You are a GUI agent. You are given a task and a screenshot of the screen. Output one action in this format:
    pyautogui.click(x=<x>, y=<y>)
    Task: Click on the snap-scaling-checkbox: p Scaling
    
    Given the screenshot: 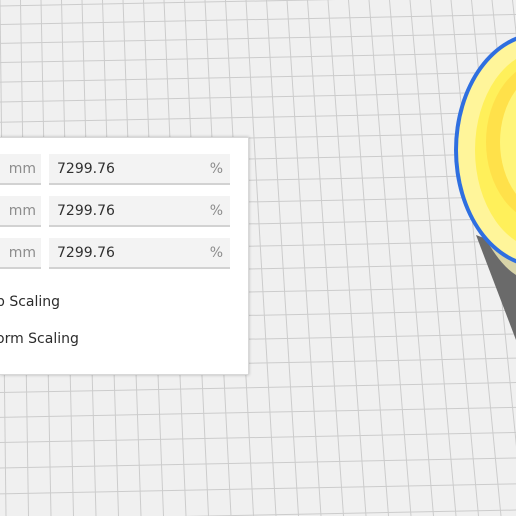 What is the action you would take?
    pyautogui.click(x=30, y=302)
    